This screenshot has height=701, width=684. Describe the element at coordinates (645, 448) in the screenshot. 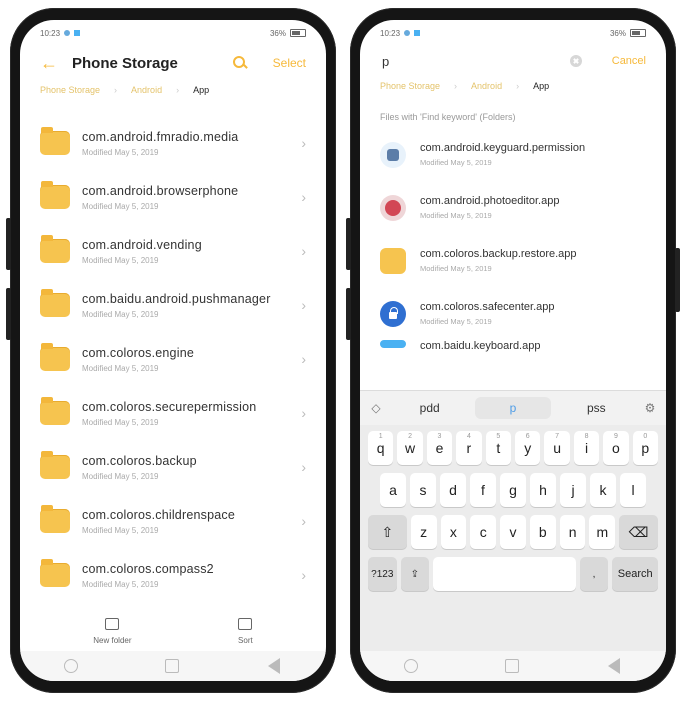

I see `key-p: 0p` at that location.